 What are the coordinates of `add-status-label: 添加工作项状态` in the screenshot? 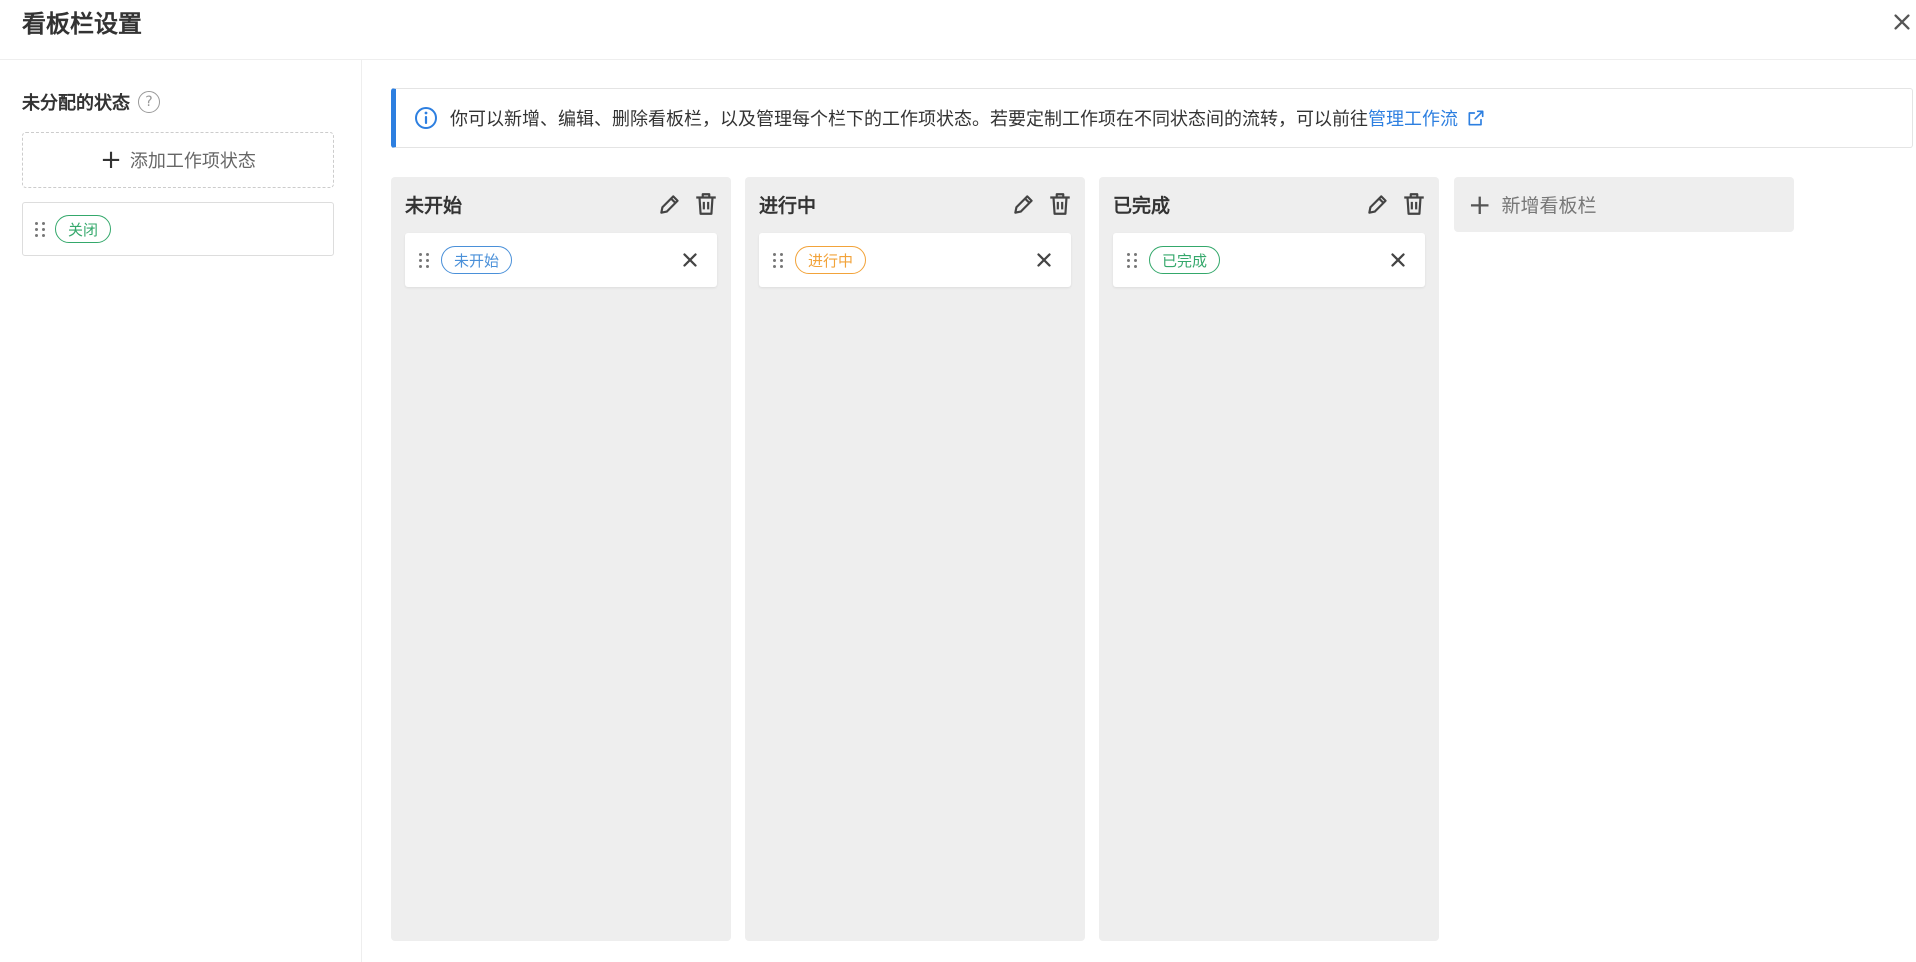 It's located at (192, 161).